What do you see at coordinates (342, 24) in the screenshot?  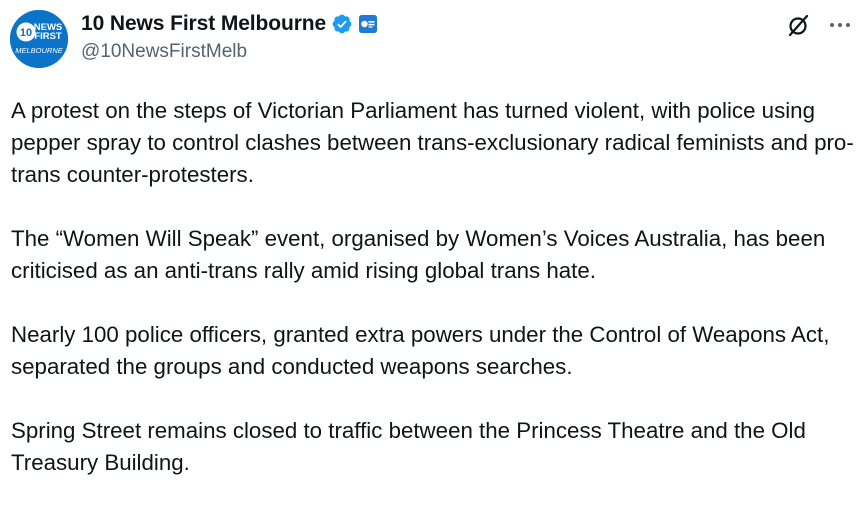 I see `verified-badge-icon` at bounding box center [342, 24].